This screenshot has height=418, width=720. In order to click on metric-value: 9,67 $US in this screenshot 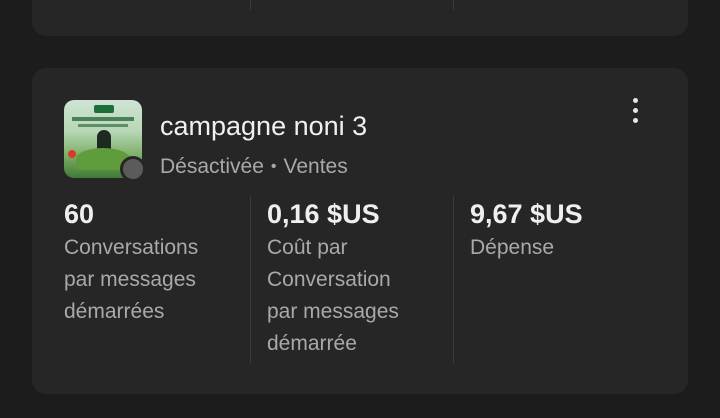, I will do `click(526, 214)`.